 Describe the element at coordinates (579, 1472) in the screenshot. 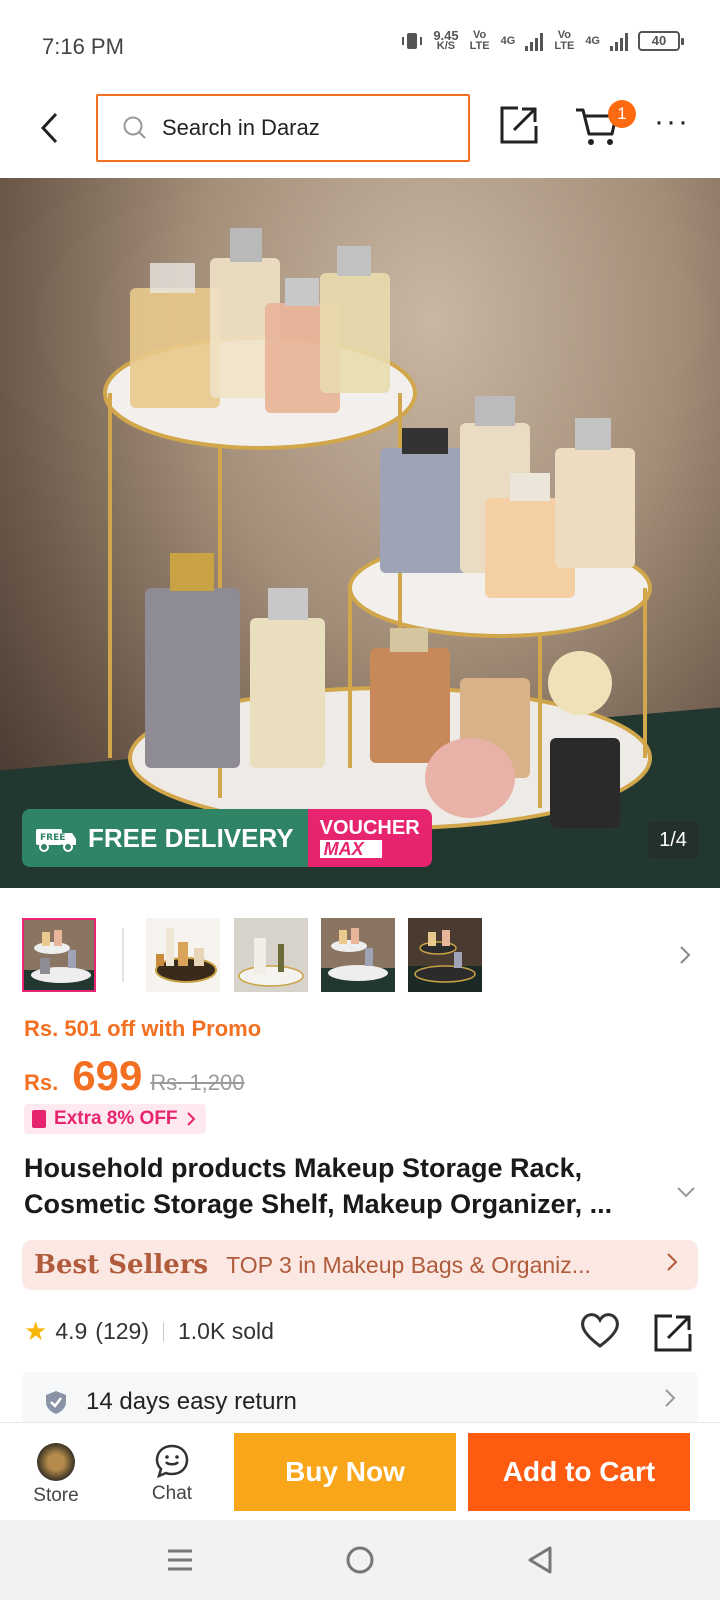

I see `add-to-cart-button: Add to Cart` at that location.